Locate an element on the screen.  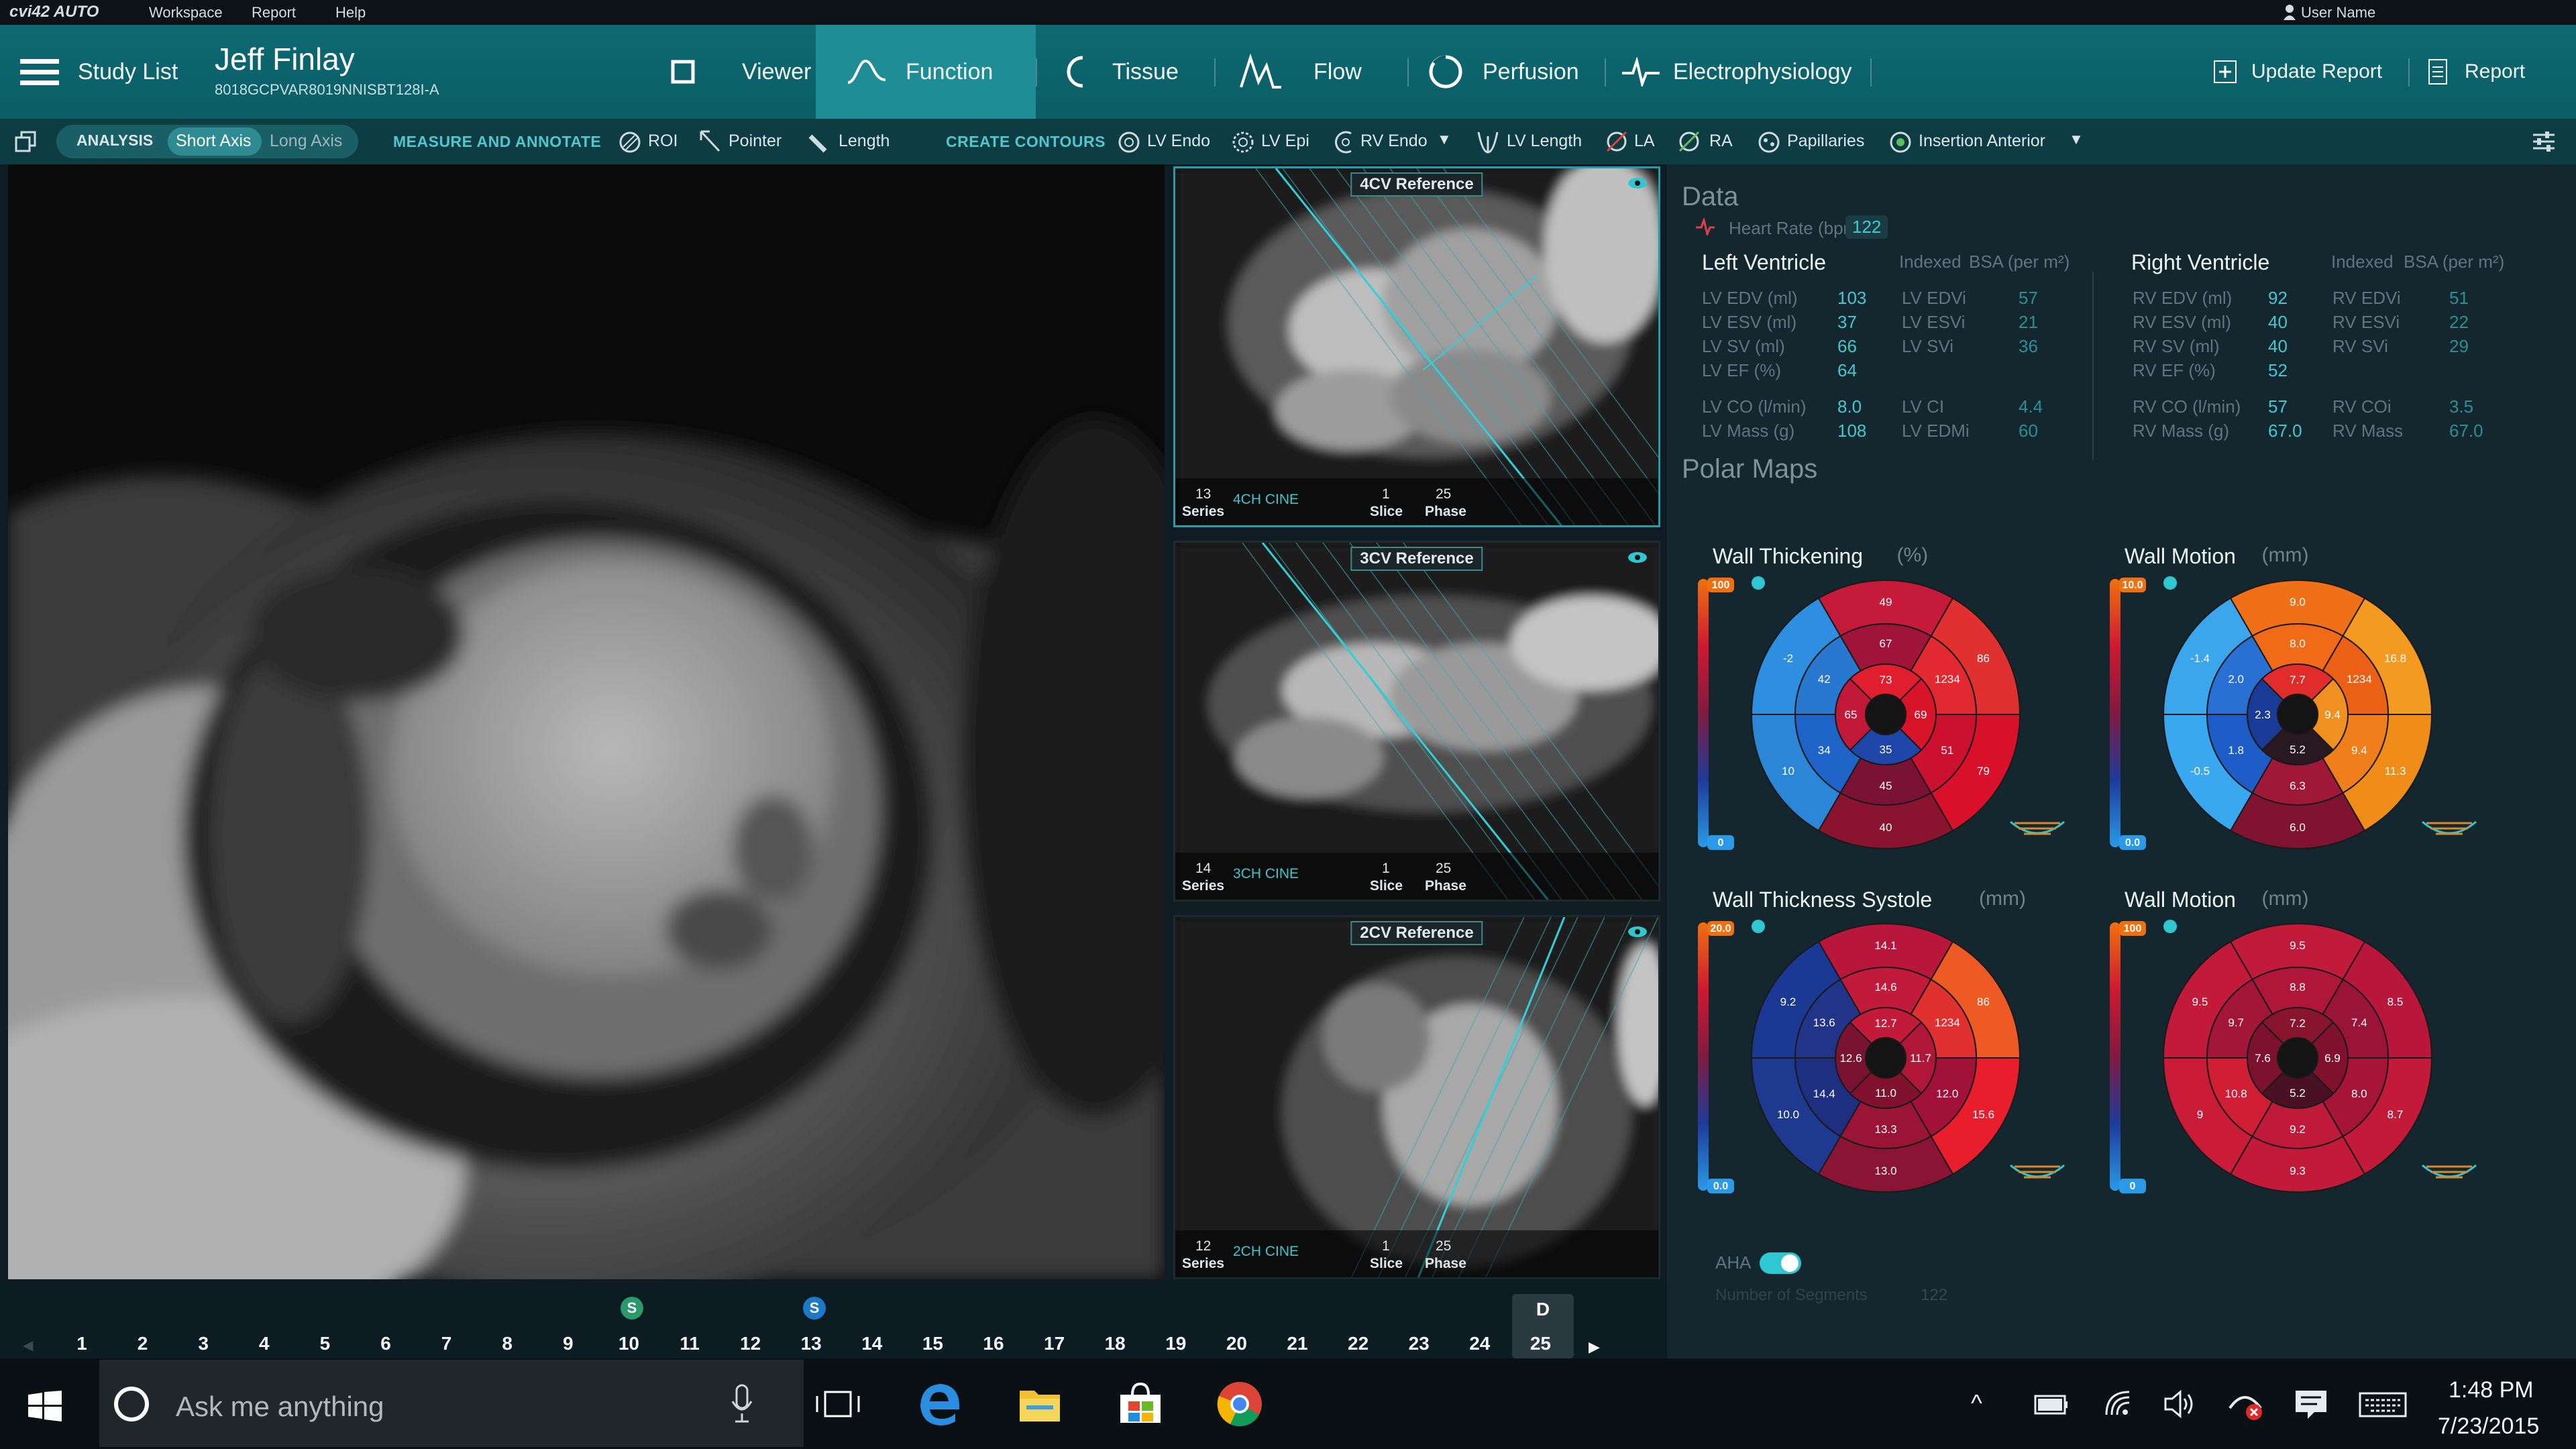
search-box: Ask me anything is located at coordinates (451, 1403).